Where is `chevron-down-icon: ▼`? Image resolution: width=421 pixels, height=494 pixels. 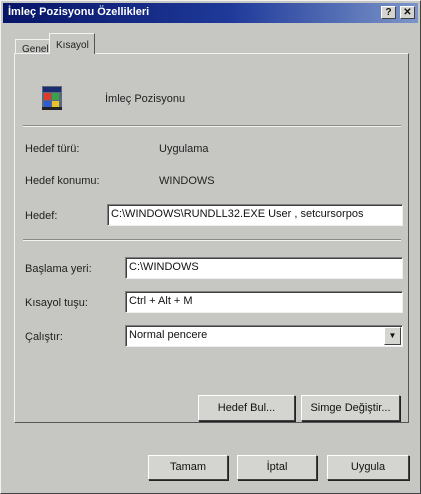
chevron-down-icon: ▼ is located at coordinates (392, 336).